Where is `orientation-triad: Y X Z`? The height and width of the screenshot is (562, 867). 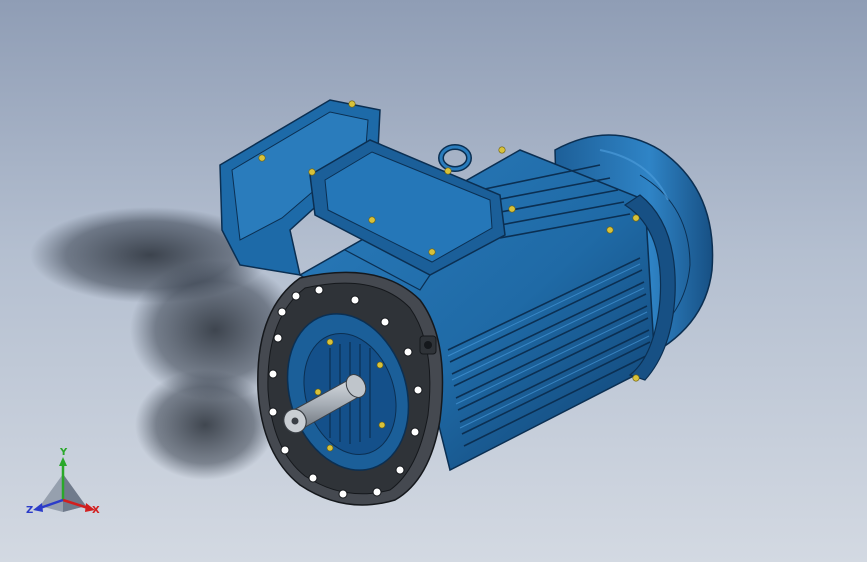 orientation-triad: Y X Z is located at coordinates (66, 484).